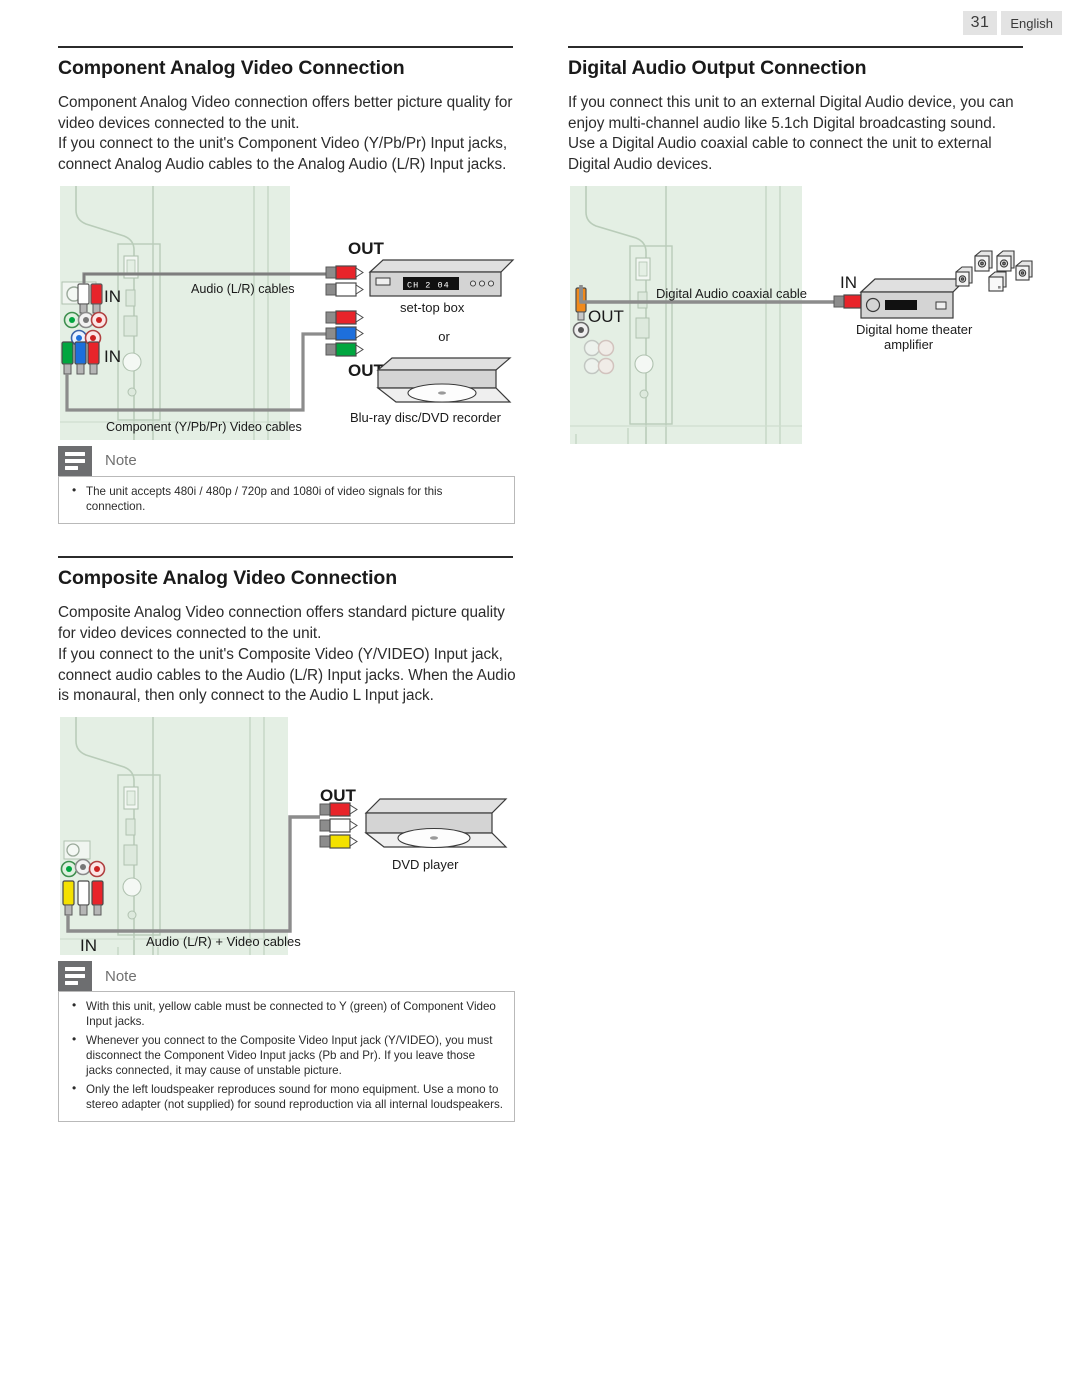 The image size is (1080, 1397). Describe the element at coordinates (994, 271) in the screenshot. I see `speaker-set-icon` at that location.